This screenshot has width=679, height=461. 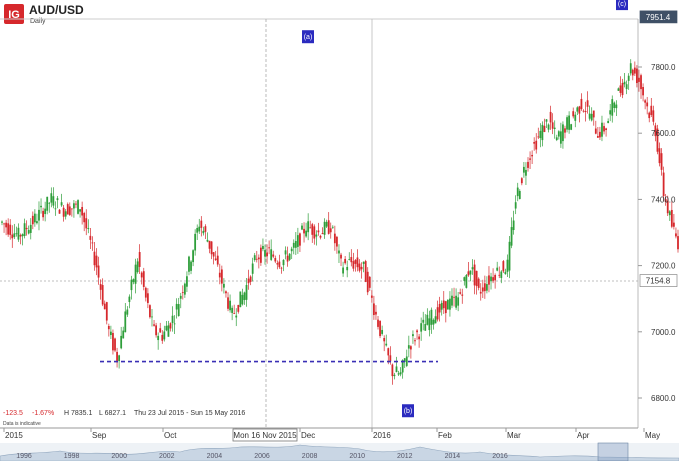 I want to click on stat-high: H 7835.1, so click(x=78, y=413).